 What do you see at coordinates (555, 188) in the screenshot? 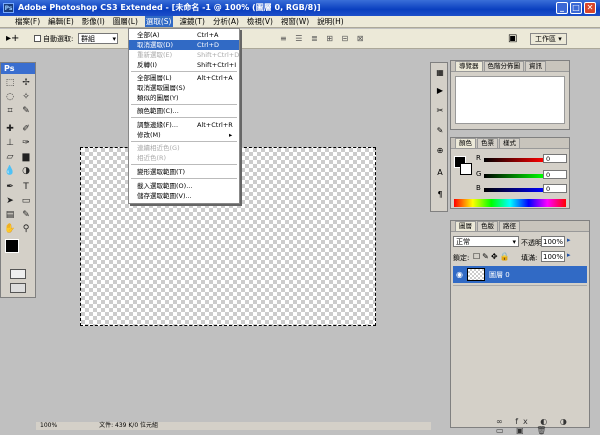
I see `channel-b-value: 0` at bounding box center [555, 188].